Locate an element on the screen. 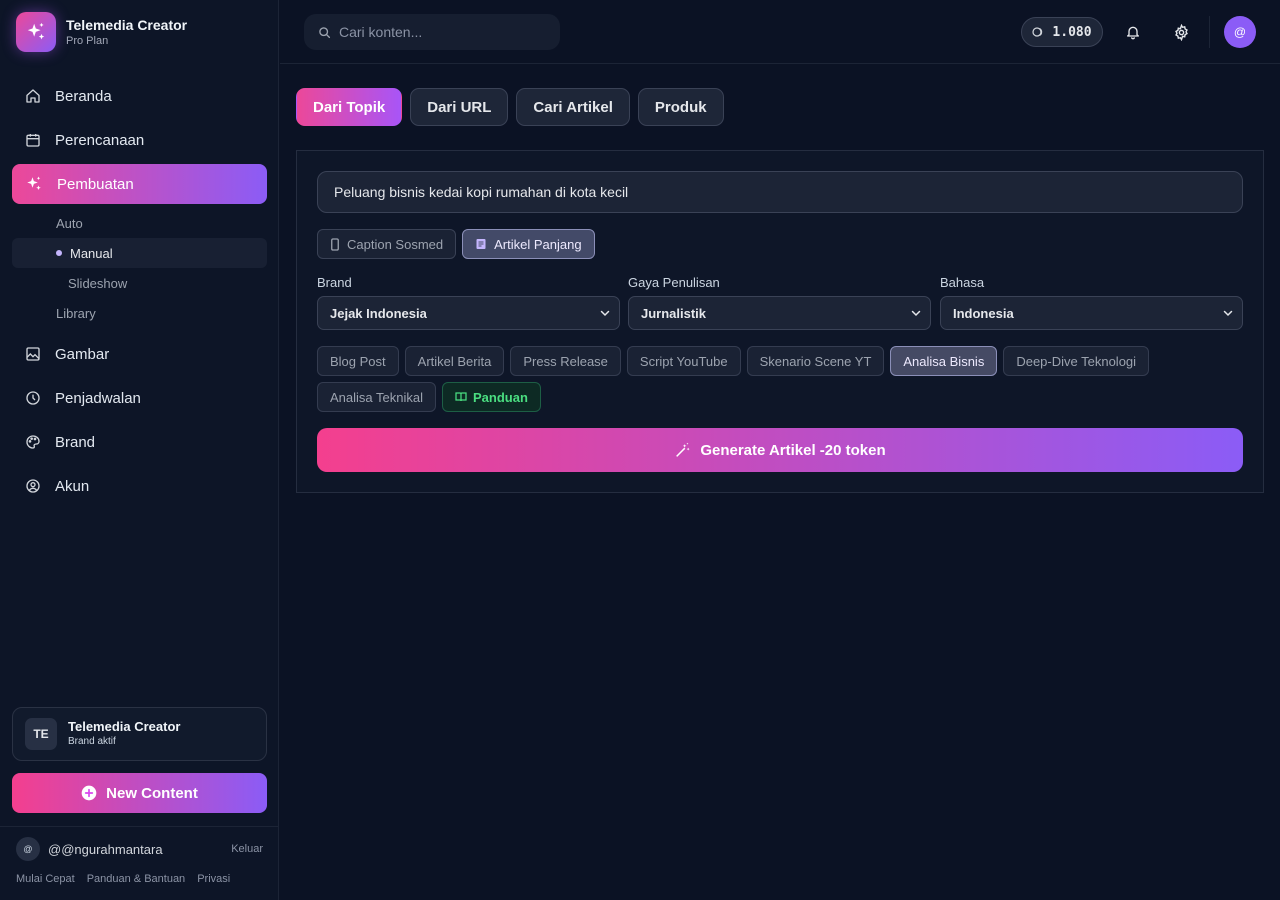 This screenshot has width=1280, height=900. active-brand-card: TE Telemedia Creator Brand aktif is located at coordinates (139, 734).